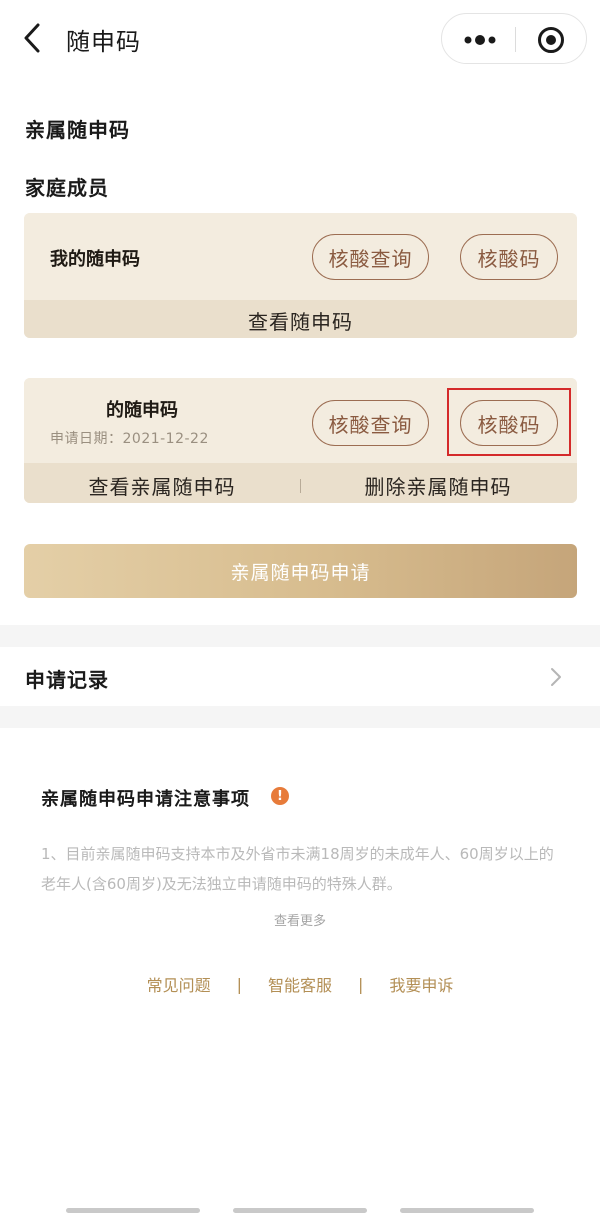 The image size is (600, 1221). Describe the element at coordinates (129, 439) in the screenshot. I see `apply-date: 申请日期：2021-12-22` at that location.